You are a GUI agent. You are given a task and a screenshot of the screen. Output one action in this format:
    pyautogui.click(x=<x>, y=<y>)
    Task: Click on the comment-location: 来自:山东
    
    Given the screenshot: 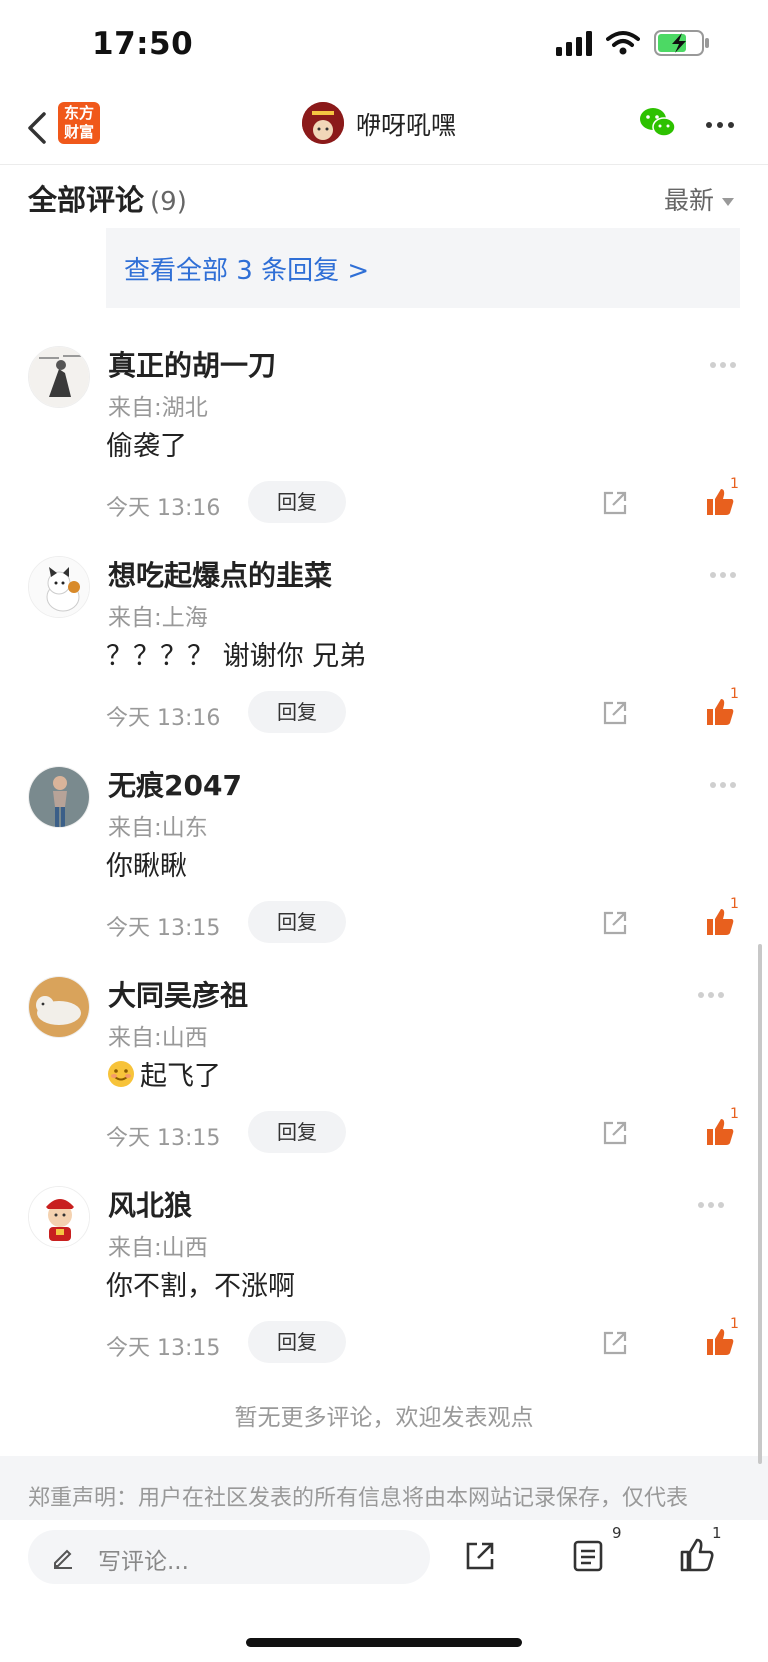 What is the action you would take?
    pyautogui.click(x=158, y=828)
    